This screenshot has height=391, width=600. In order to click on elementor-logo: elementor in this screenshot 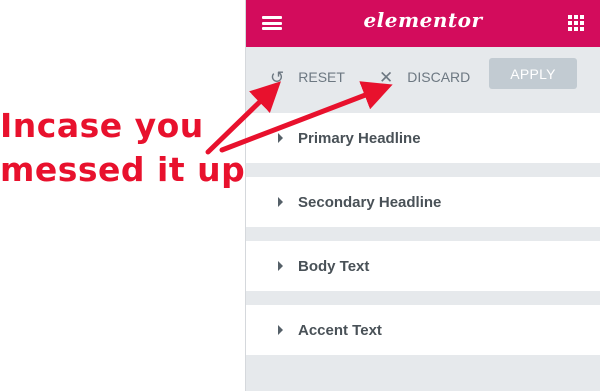, I will do `click(423, 20)`.